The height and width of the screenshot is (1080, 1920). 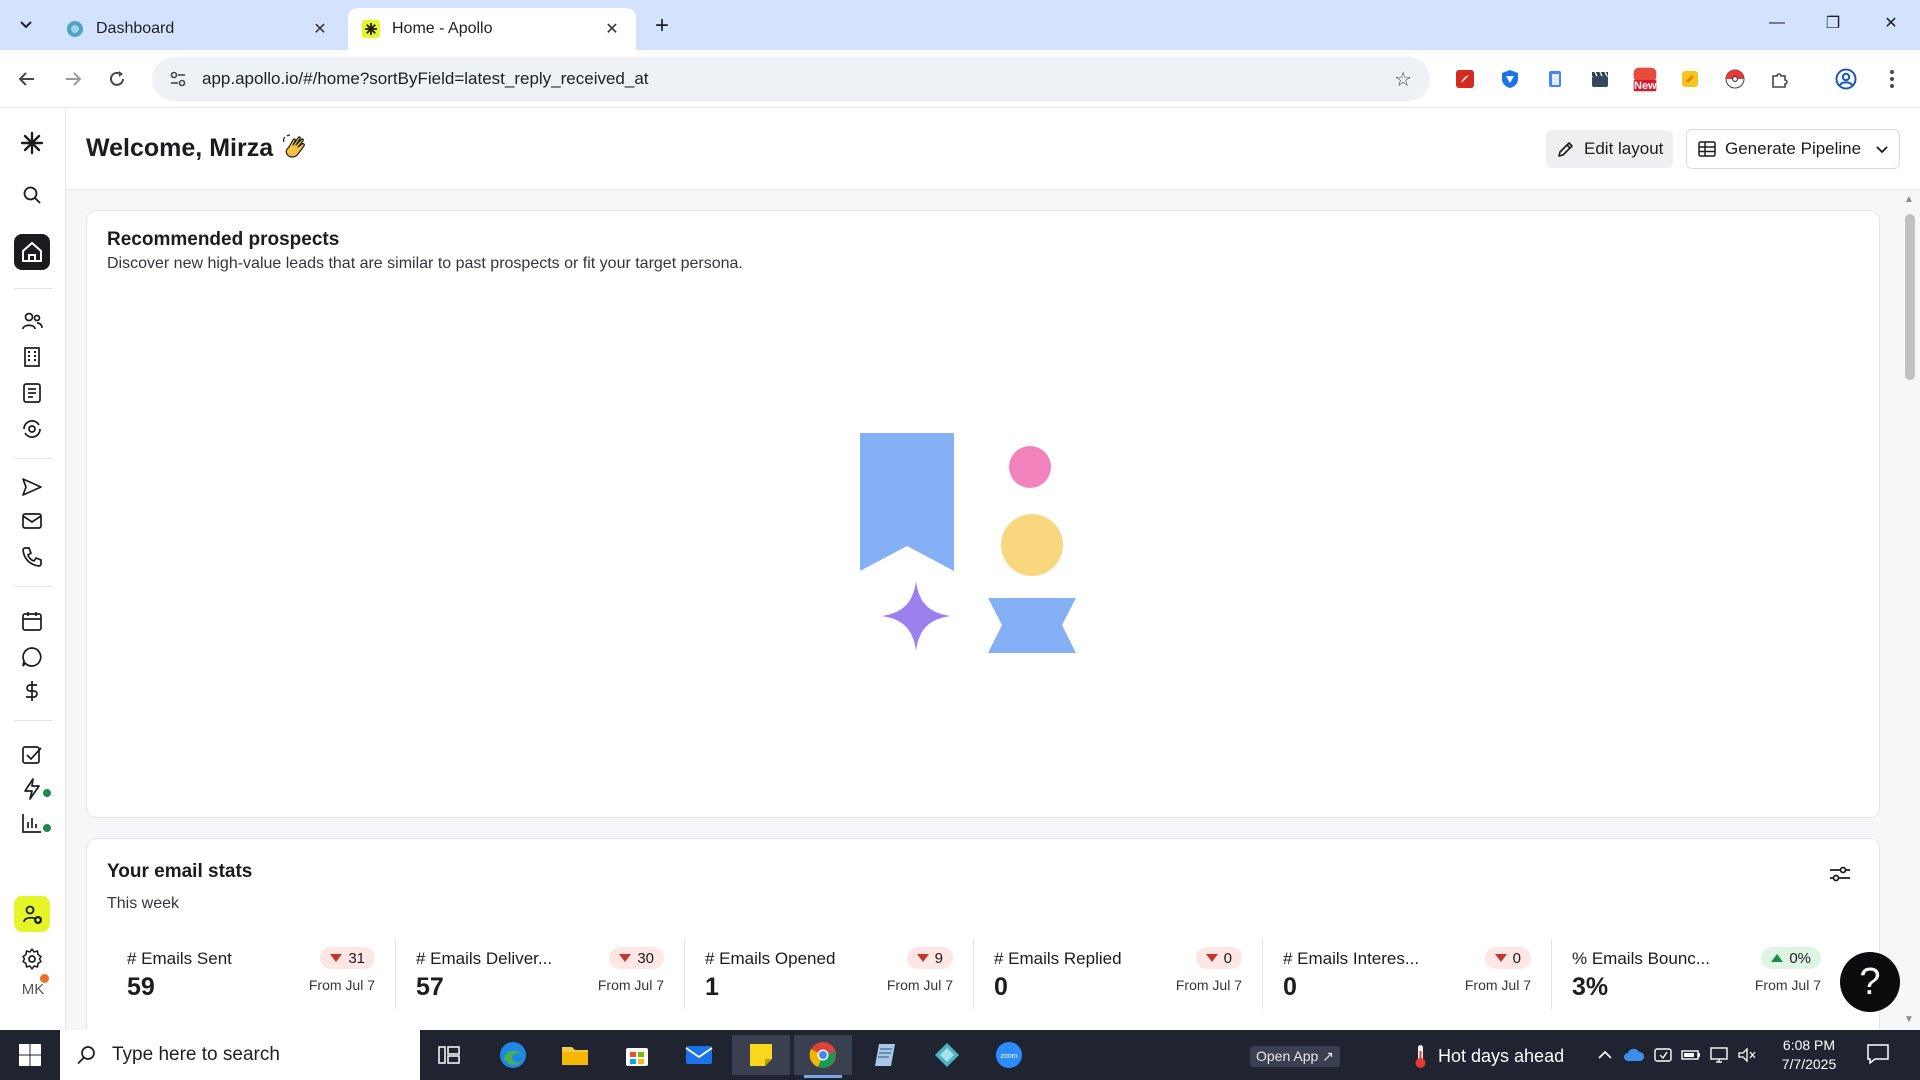 I want to click on chrome-browser-icon, so click(x=823, y=1056).